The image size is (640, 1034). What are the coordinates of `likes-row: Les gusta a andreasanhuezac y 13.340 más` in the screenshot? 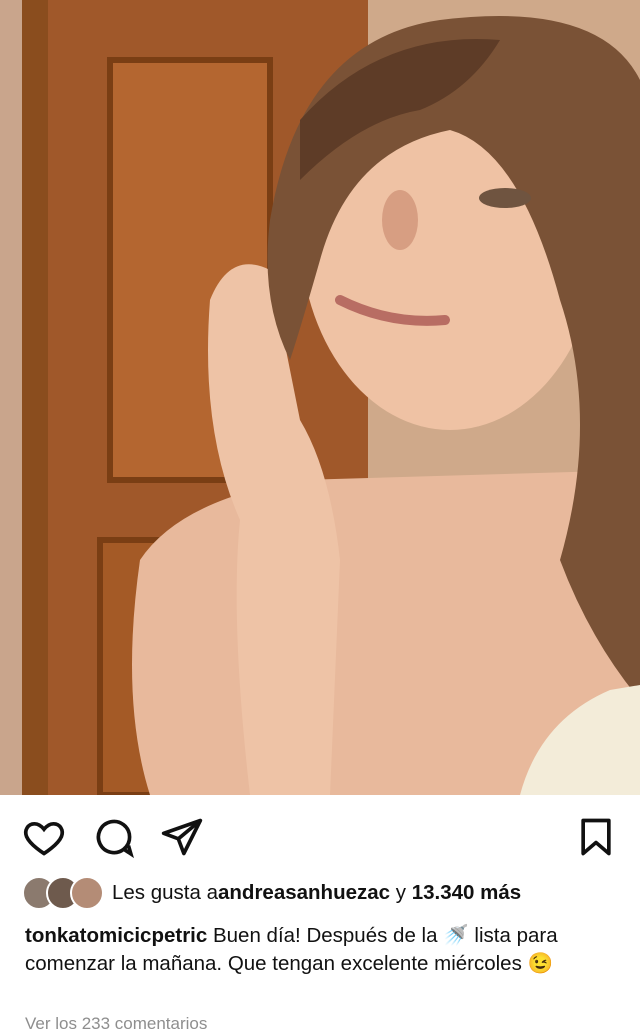 It's located at (326, 893).